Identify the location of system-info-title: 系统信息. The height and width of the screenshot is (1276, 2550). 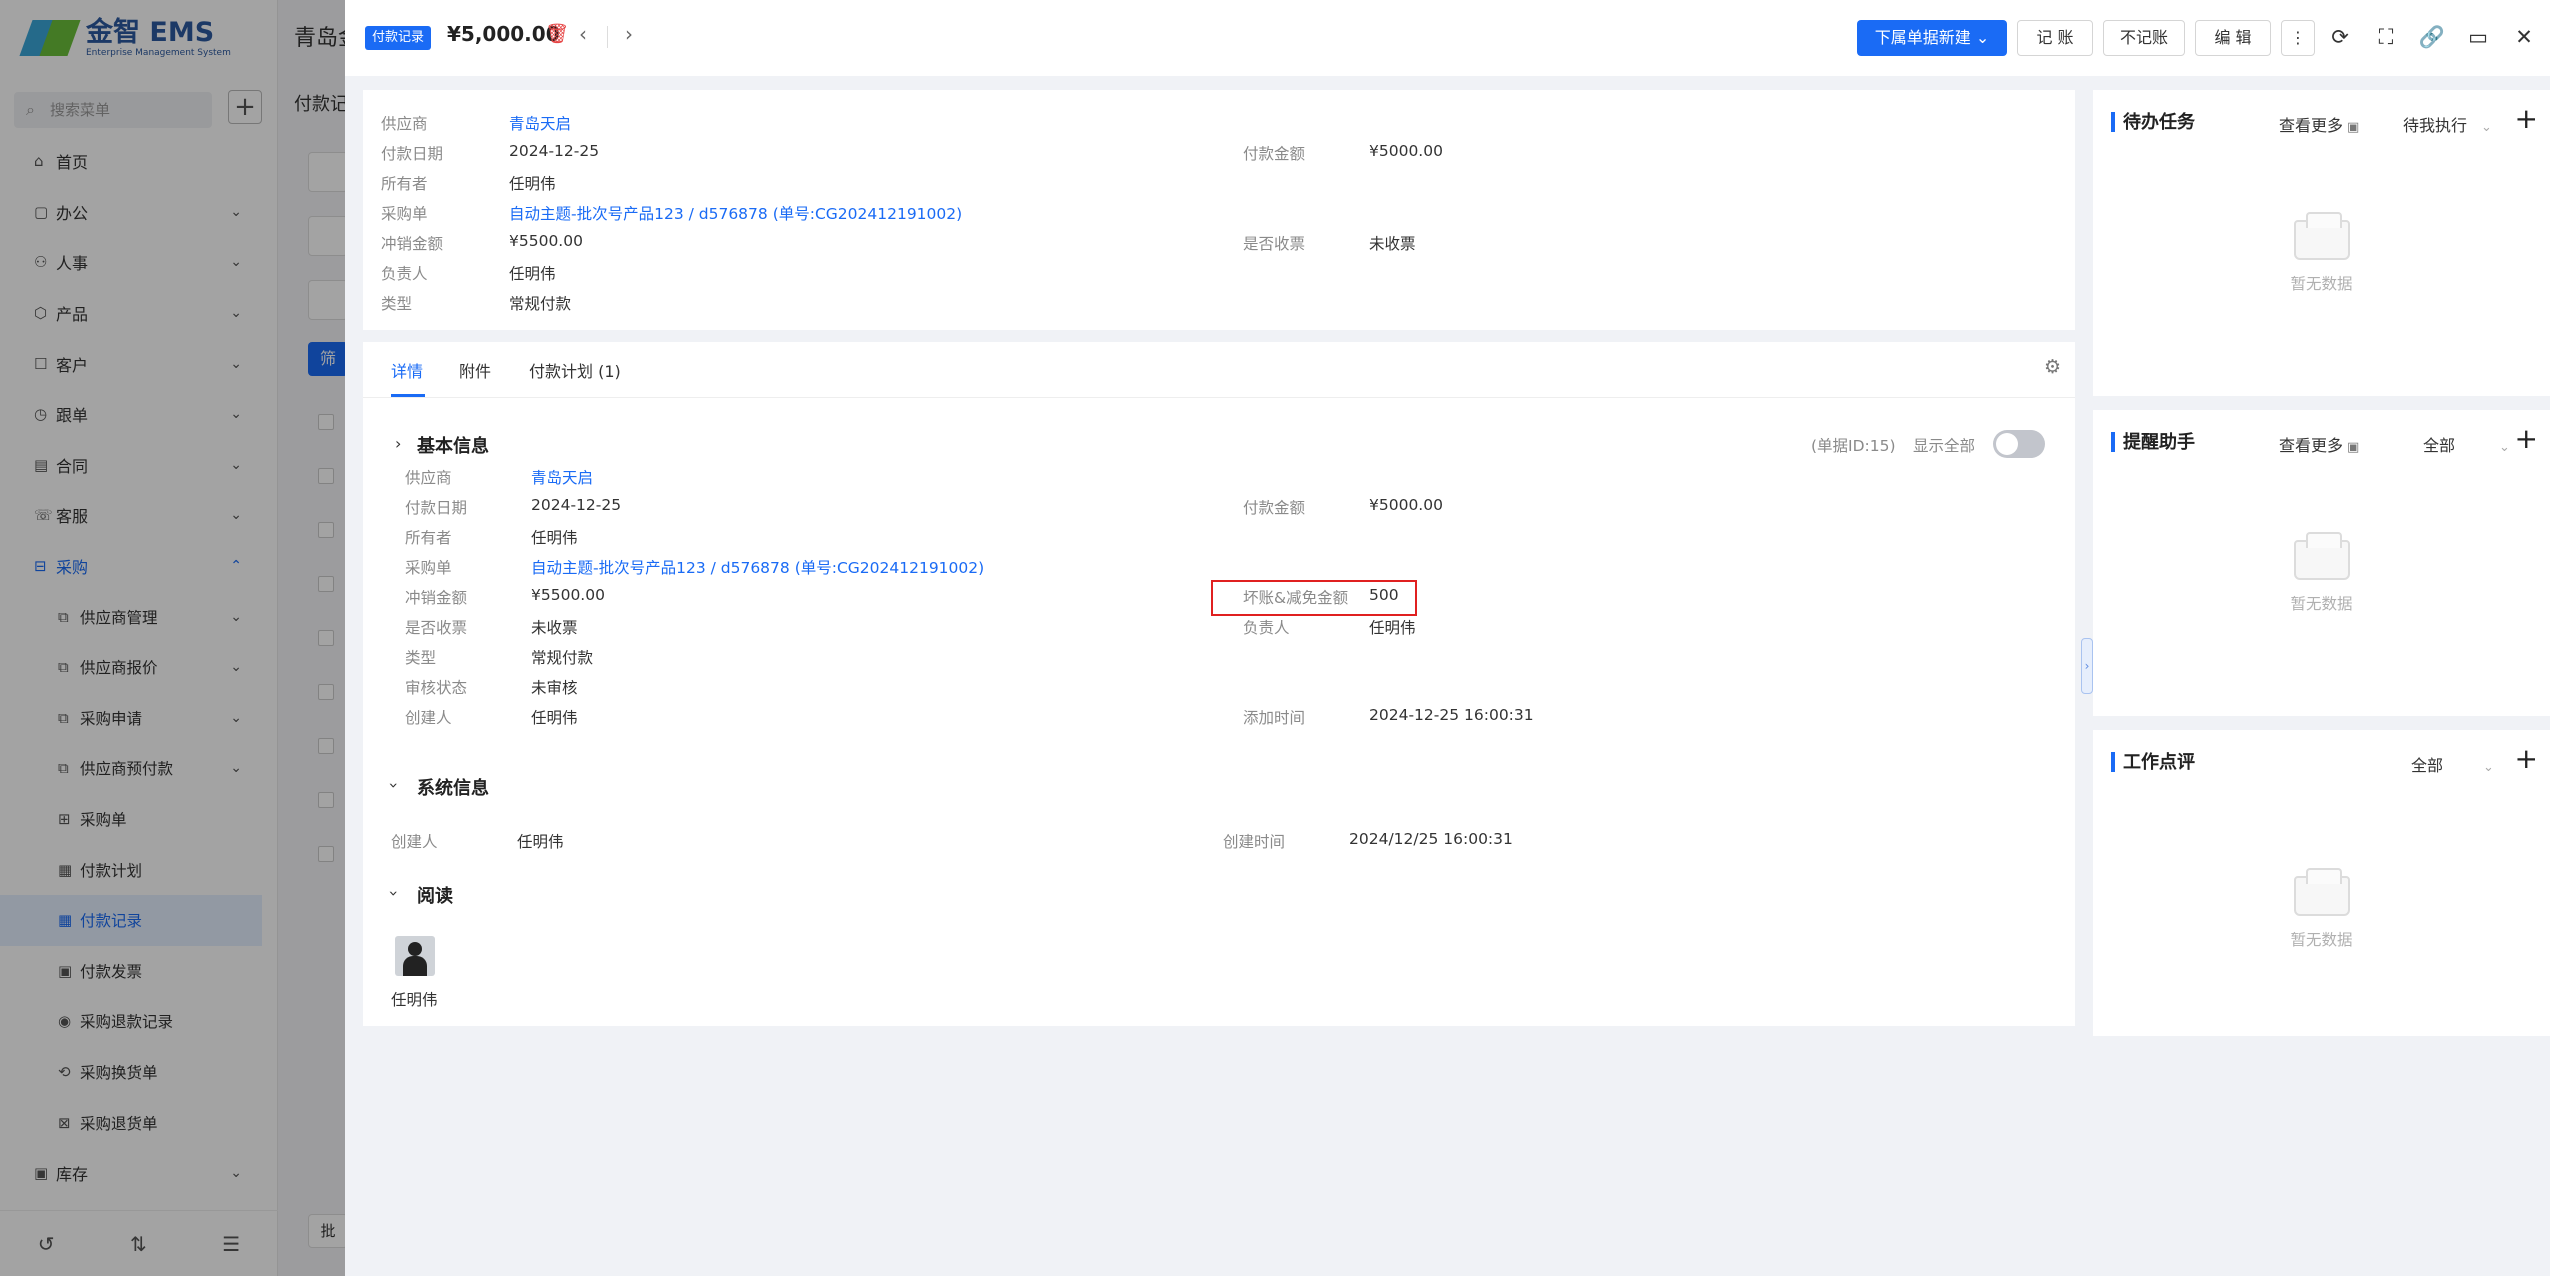
(453, 787).